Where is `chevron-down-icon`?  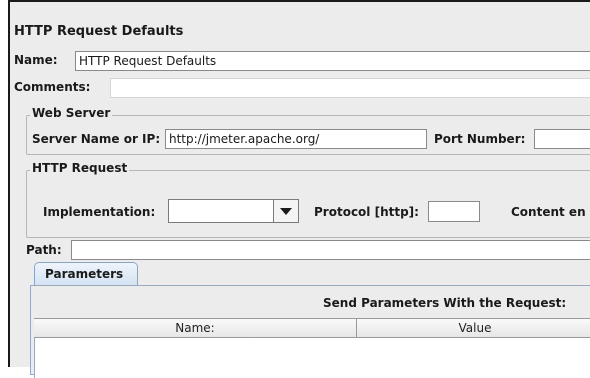 chevron-down-icon is located at coordinates (286, 211).